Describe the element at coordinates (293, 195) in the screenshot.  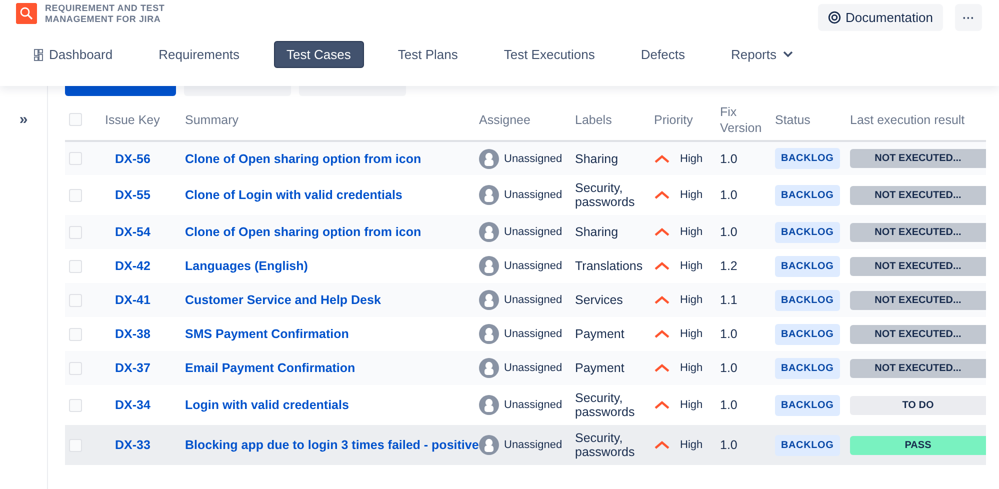
I see `summary-link: Clone of Login with valid credentials` at that location.